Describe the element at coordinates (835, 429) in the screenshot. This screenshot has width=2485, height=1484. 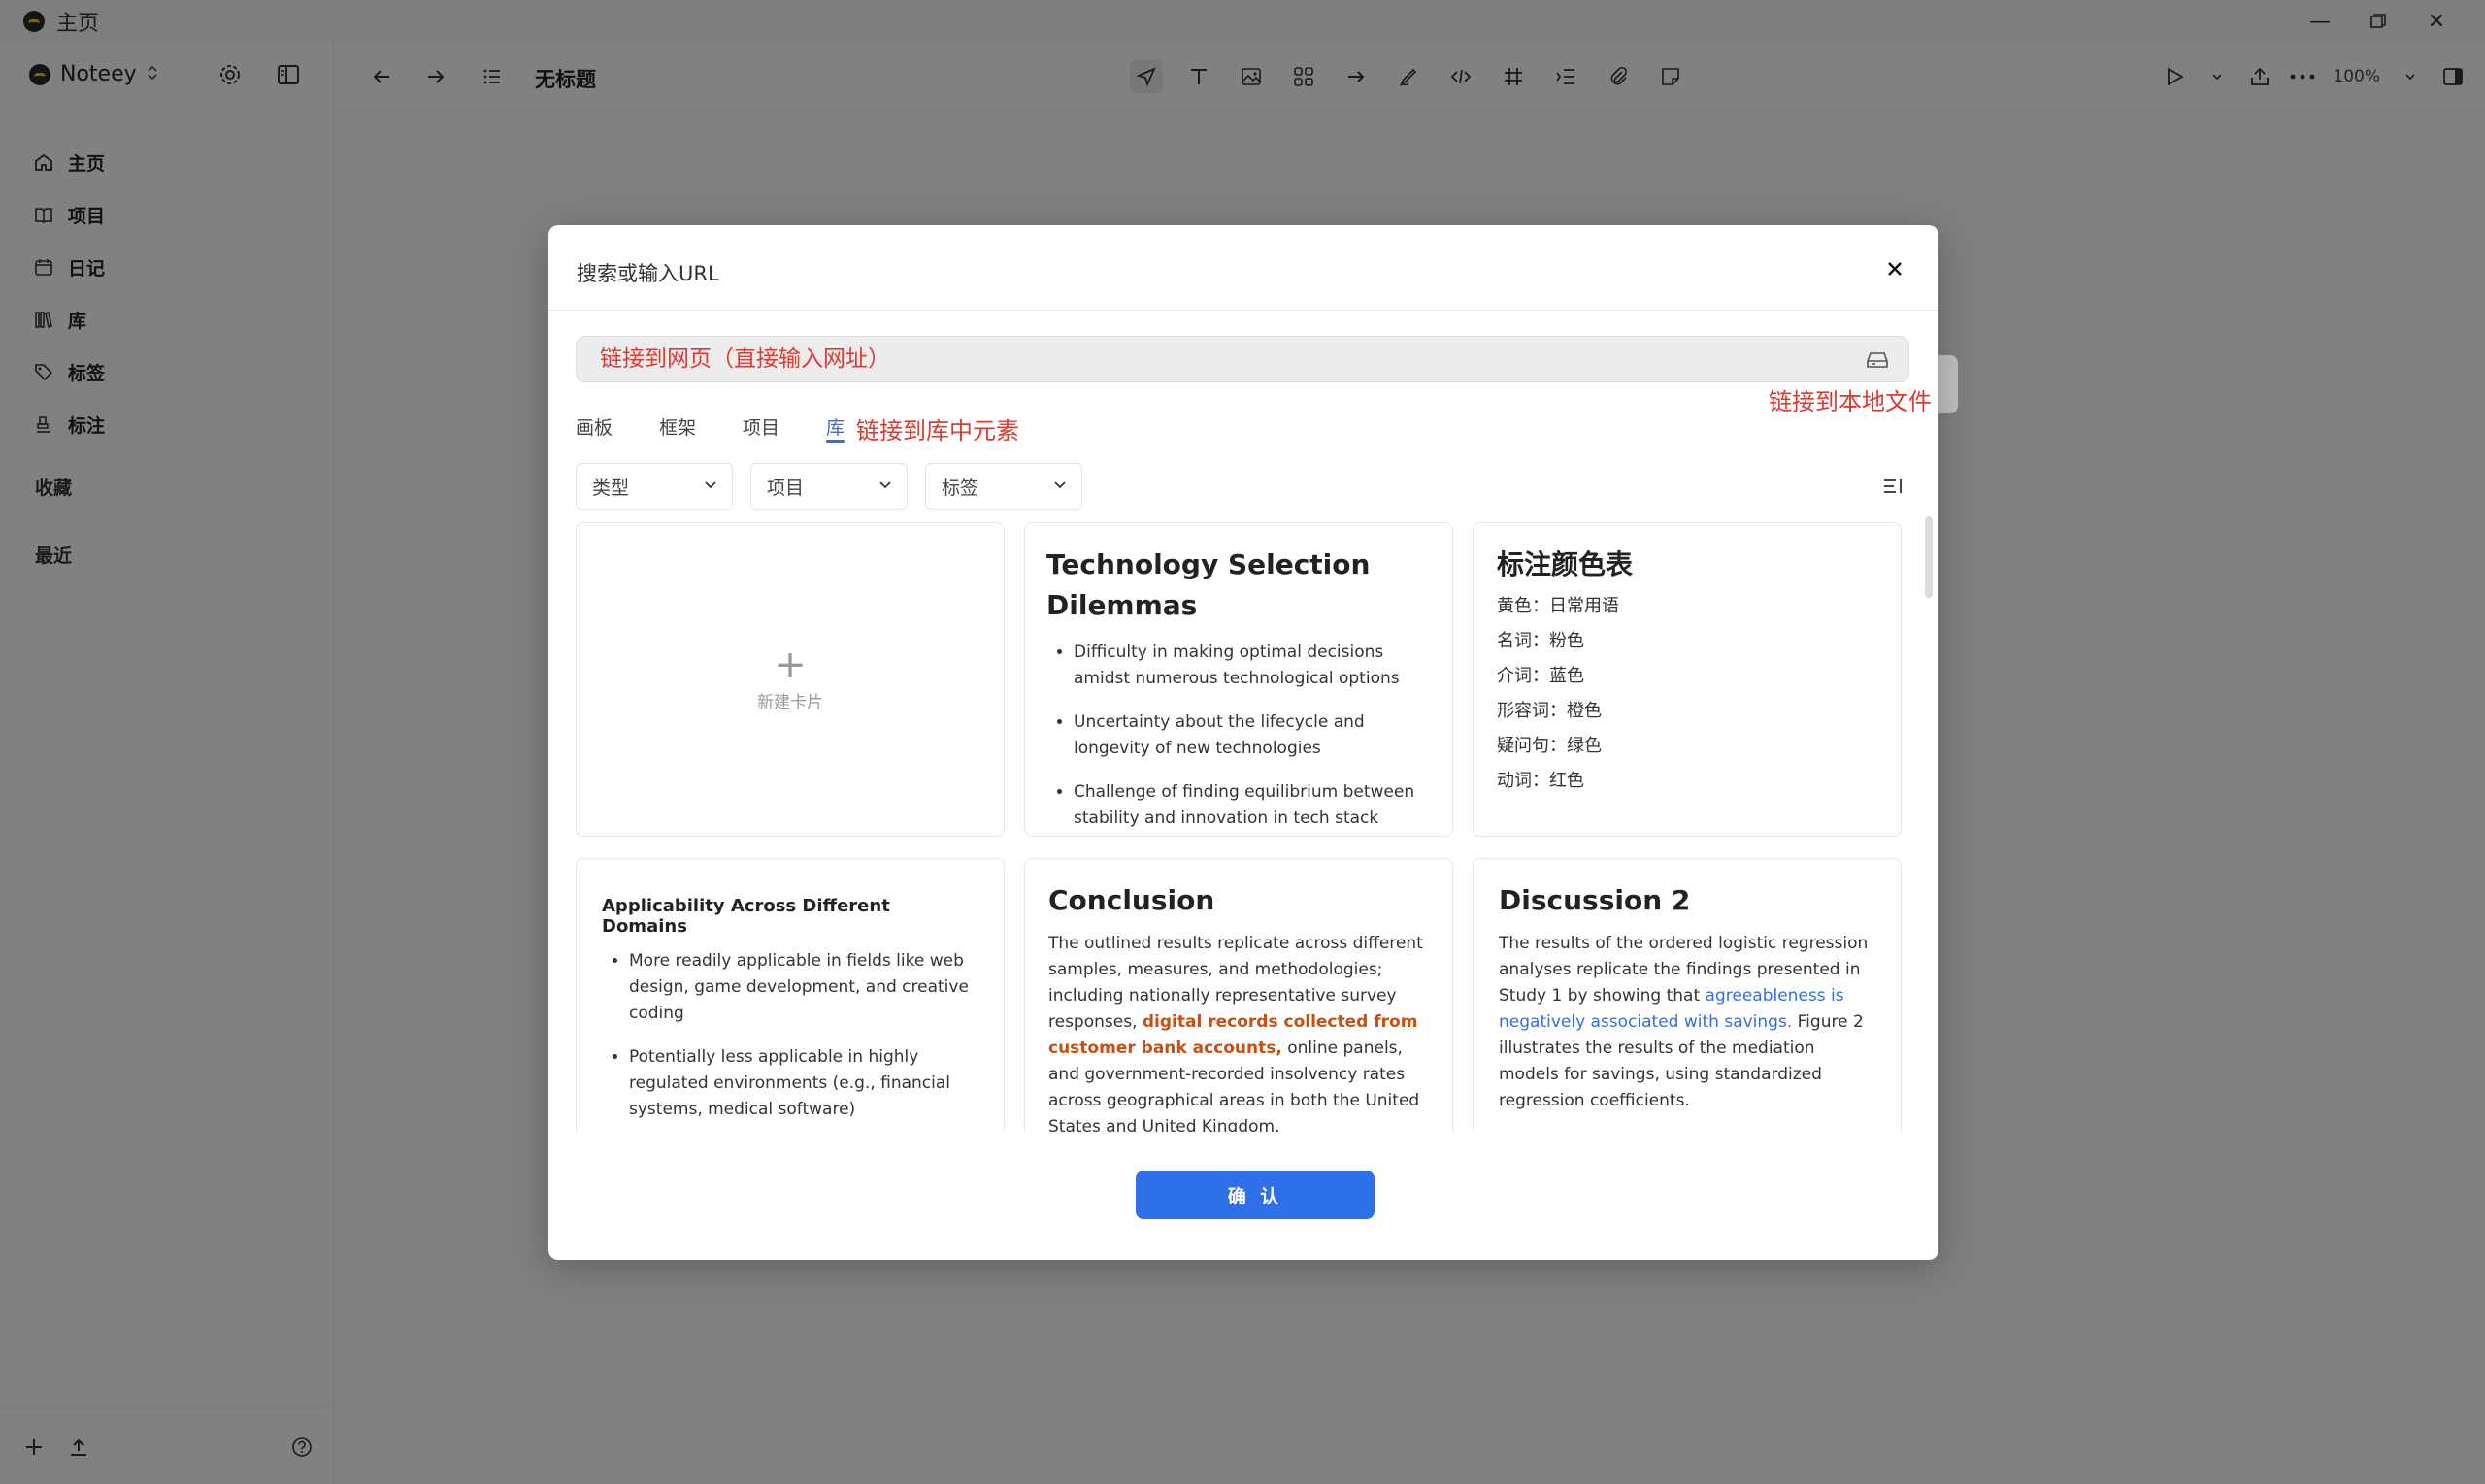
I see `tab-library: 库` at that location.